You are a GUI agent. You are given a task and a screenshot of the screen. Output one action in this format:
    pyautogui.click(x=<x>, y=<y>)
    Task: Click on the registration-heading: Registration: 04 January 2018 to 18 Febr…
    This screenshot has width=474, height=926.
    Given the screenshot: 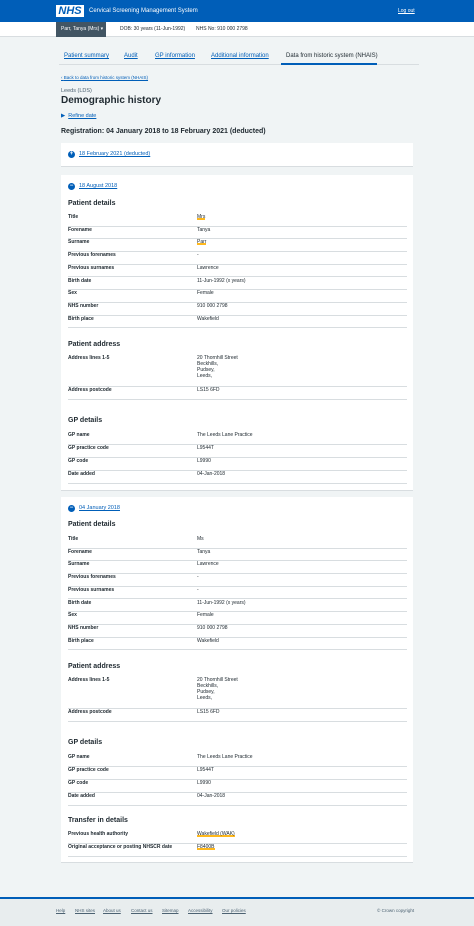 What is the action you would take?
    pyautogui.click(x=163, y=131)
    